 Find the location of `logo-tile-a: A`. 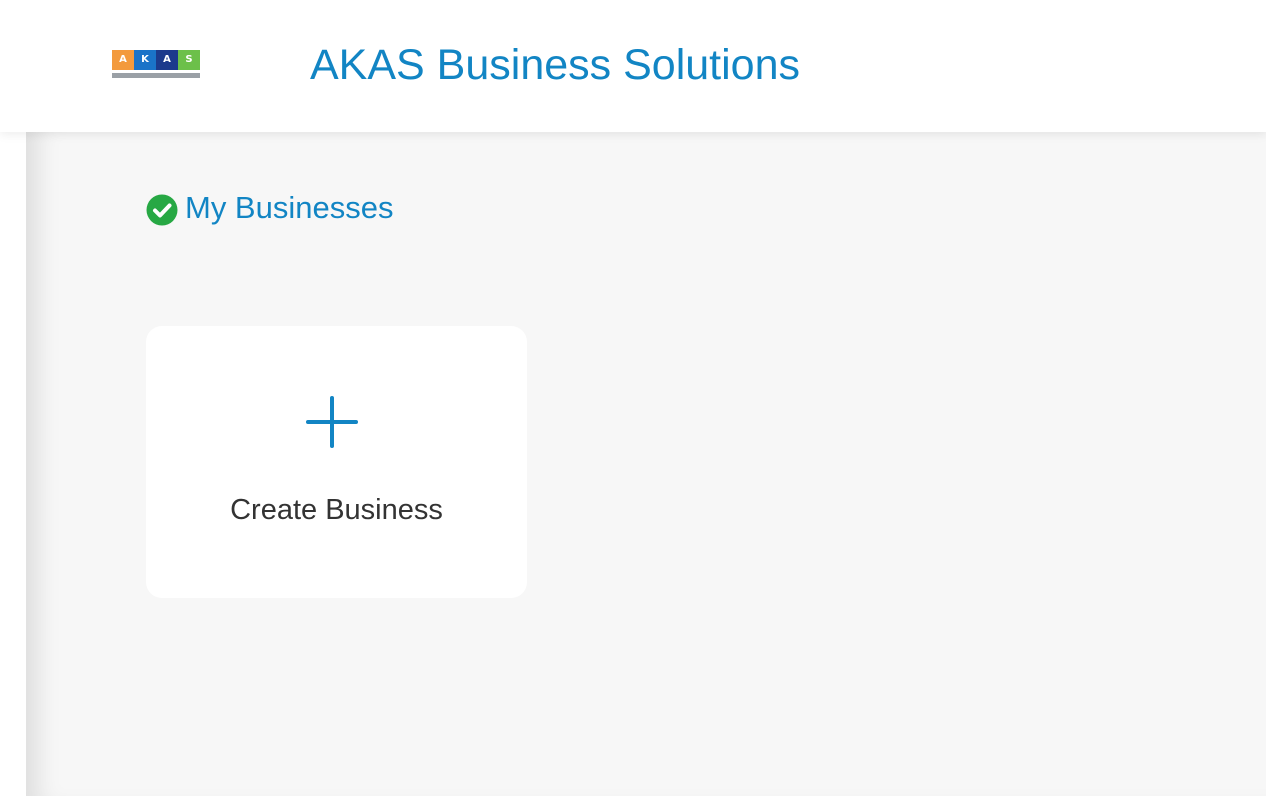

logo-tile-a: A is located at coordinates (123, 60).